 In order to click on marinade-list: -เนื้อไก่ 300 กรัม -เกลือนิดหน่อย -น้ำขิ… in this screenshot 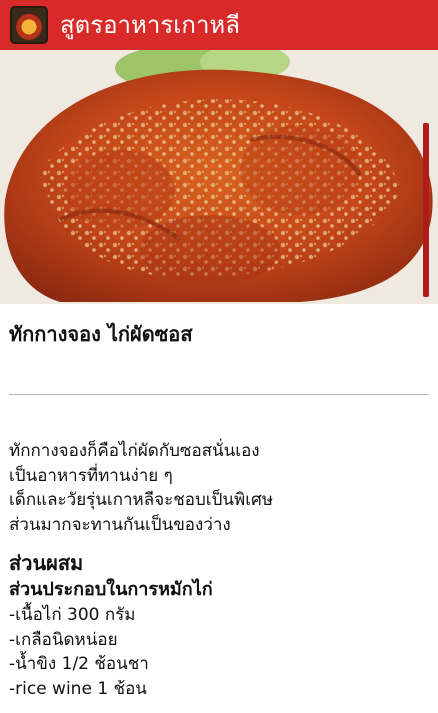, I will do `click(219, 652)`.